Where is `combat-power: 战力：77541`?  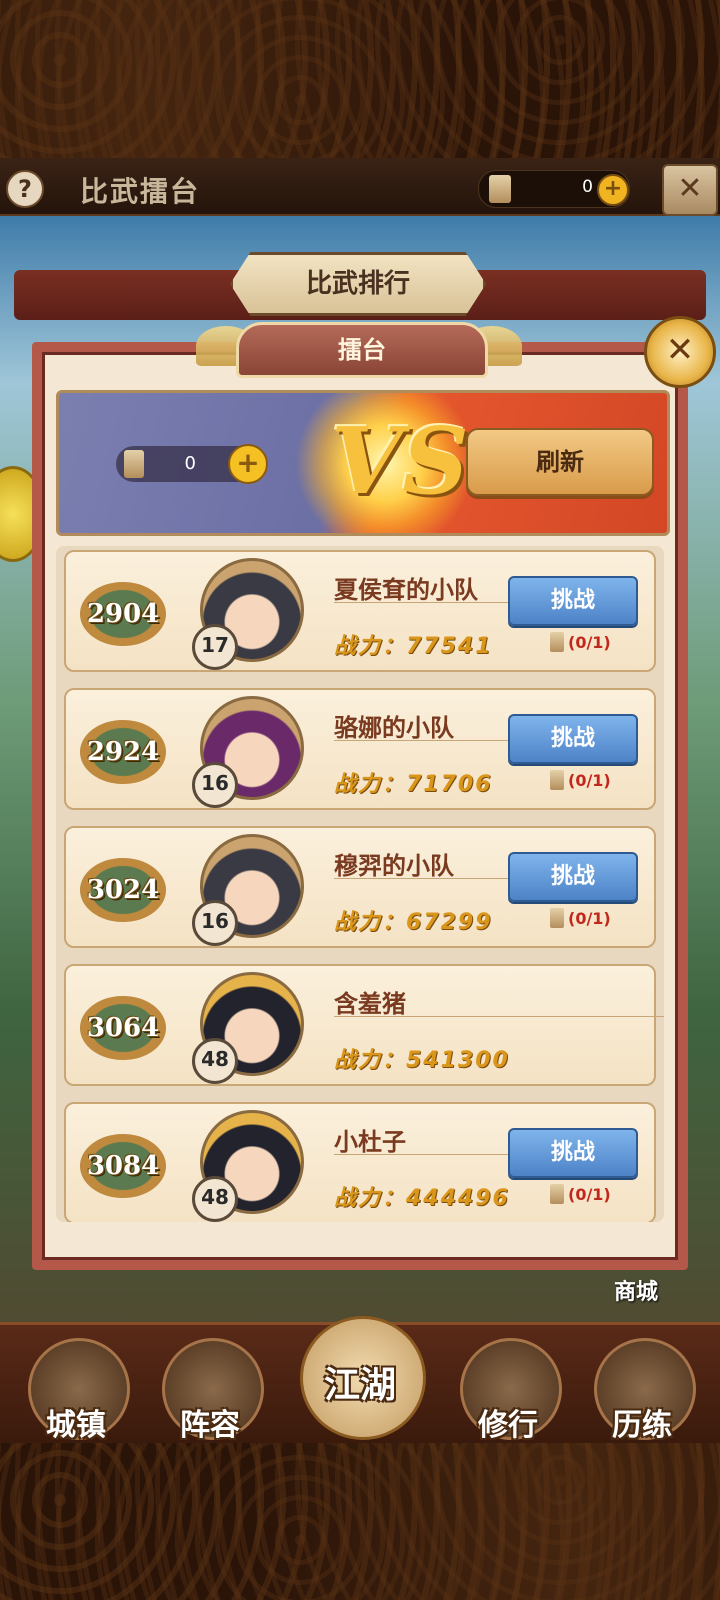 combat-power: 战力：77541 is located at coordinates (413, 646).